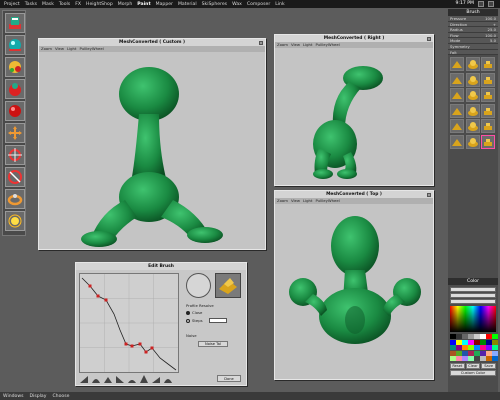 The width and height of the screenshot is (500, 400). Describe the element at coordinates (258, 4) in the screenshot. I see `menu-composer: Composer` at that location.